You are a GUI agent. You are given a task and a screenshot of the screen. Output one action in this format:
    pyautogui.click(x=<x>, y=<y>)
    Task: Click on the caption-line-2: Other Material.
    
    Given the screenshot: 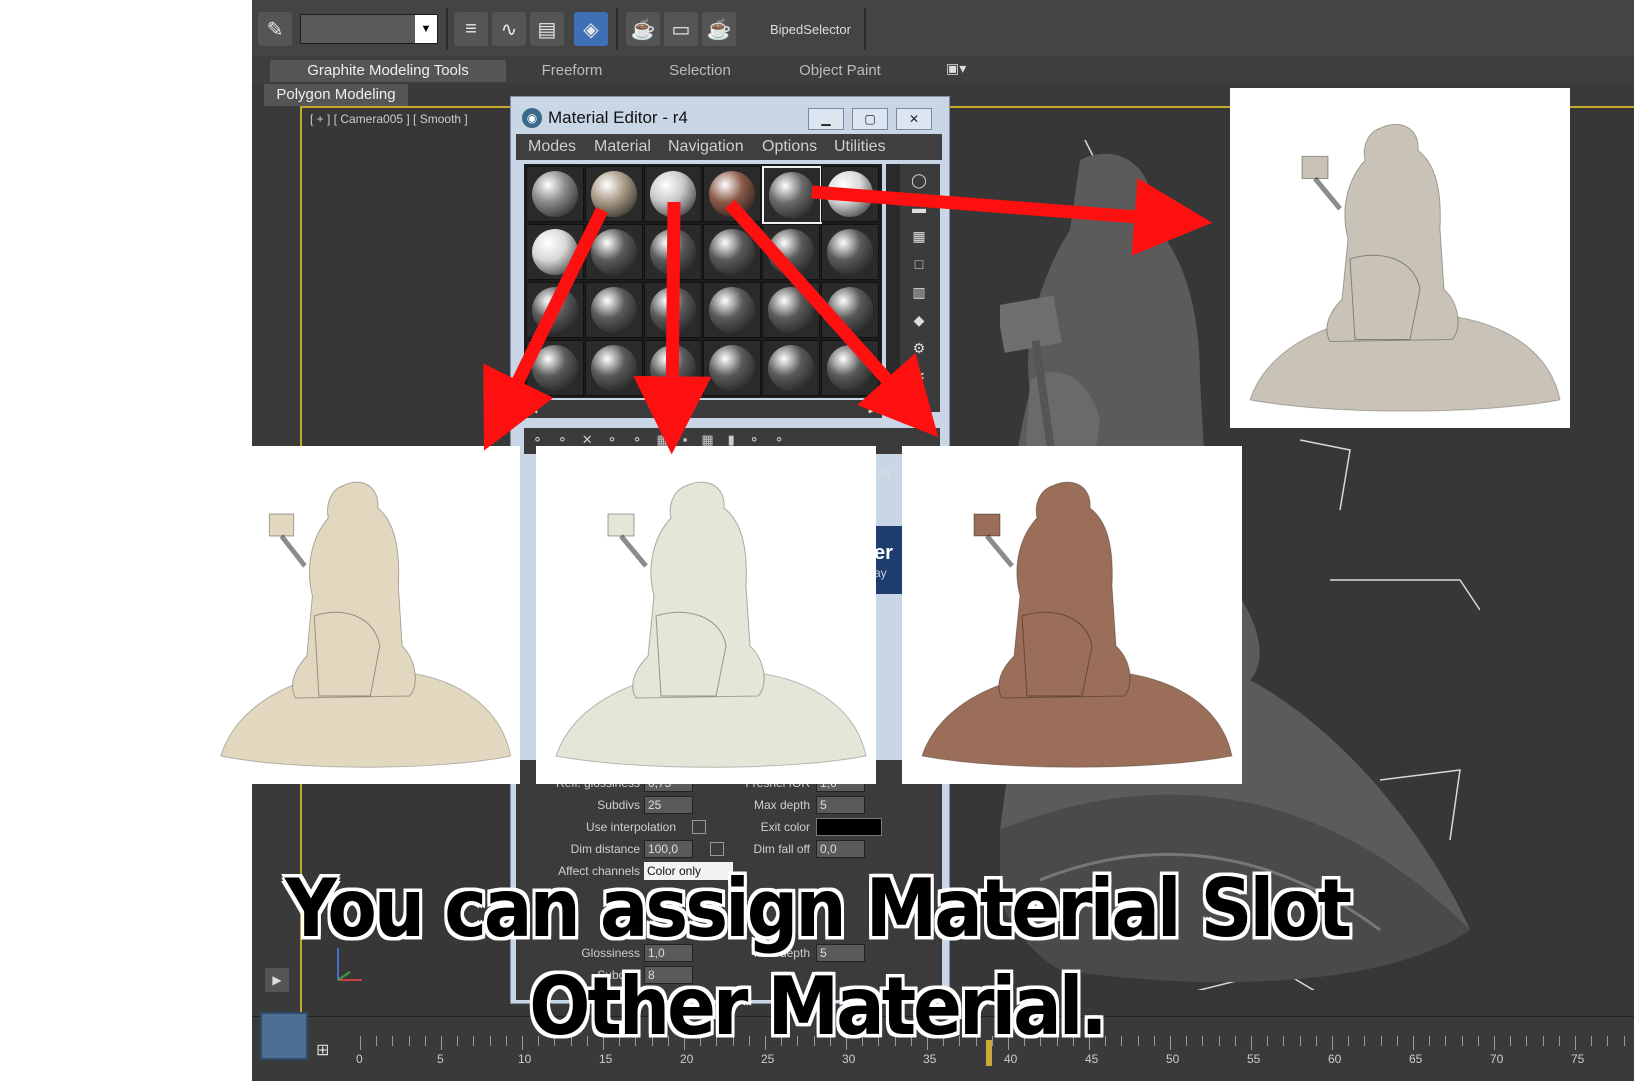 What is the action you would take?
    pyautogui.click(x=818, y=1006)
    